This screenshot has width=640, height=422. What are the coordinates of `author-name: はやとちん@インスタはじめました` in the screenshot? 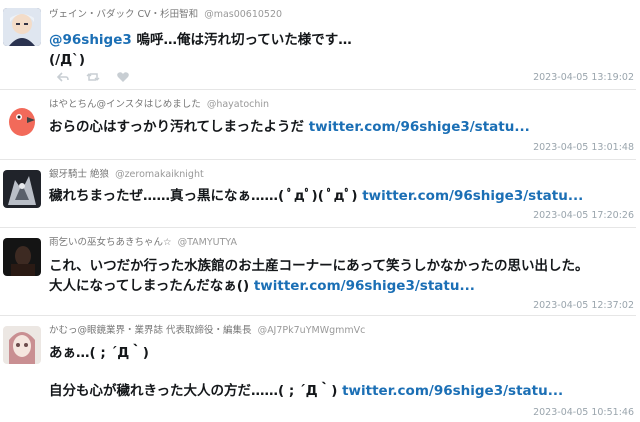 It's located at (125, 104).